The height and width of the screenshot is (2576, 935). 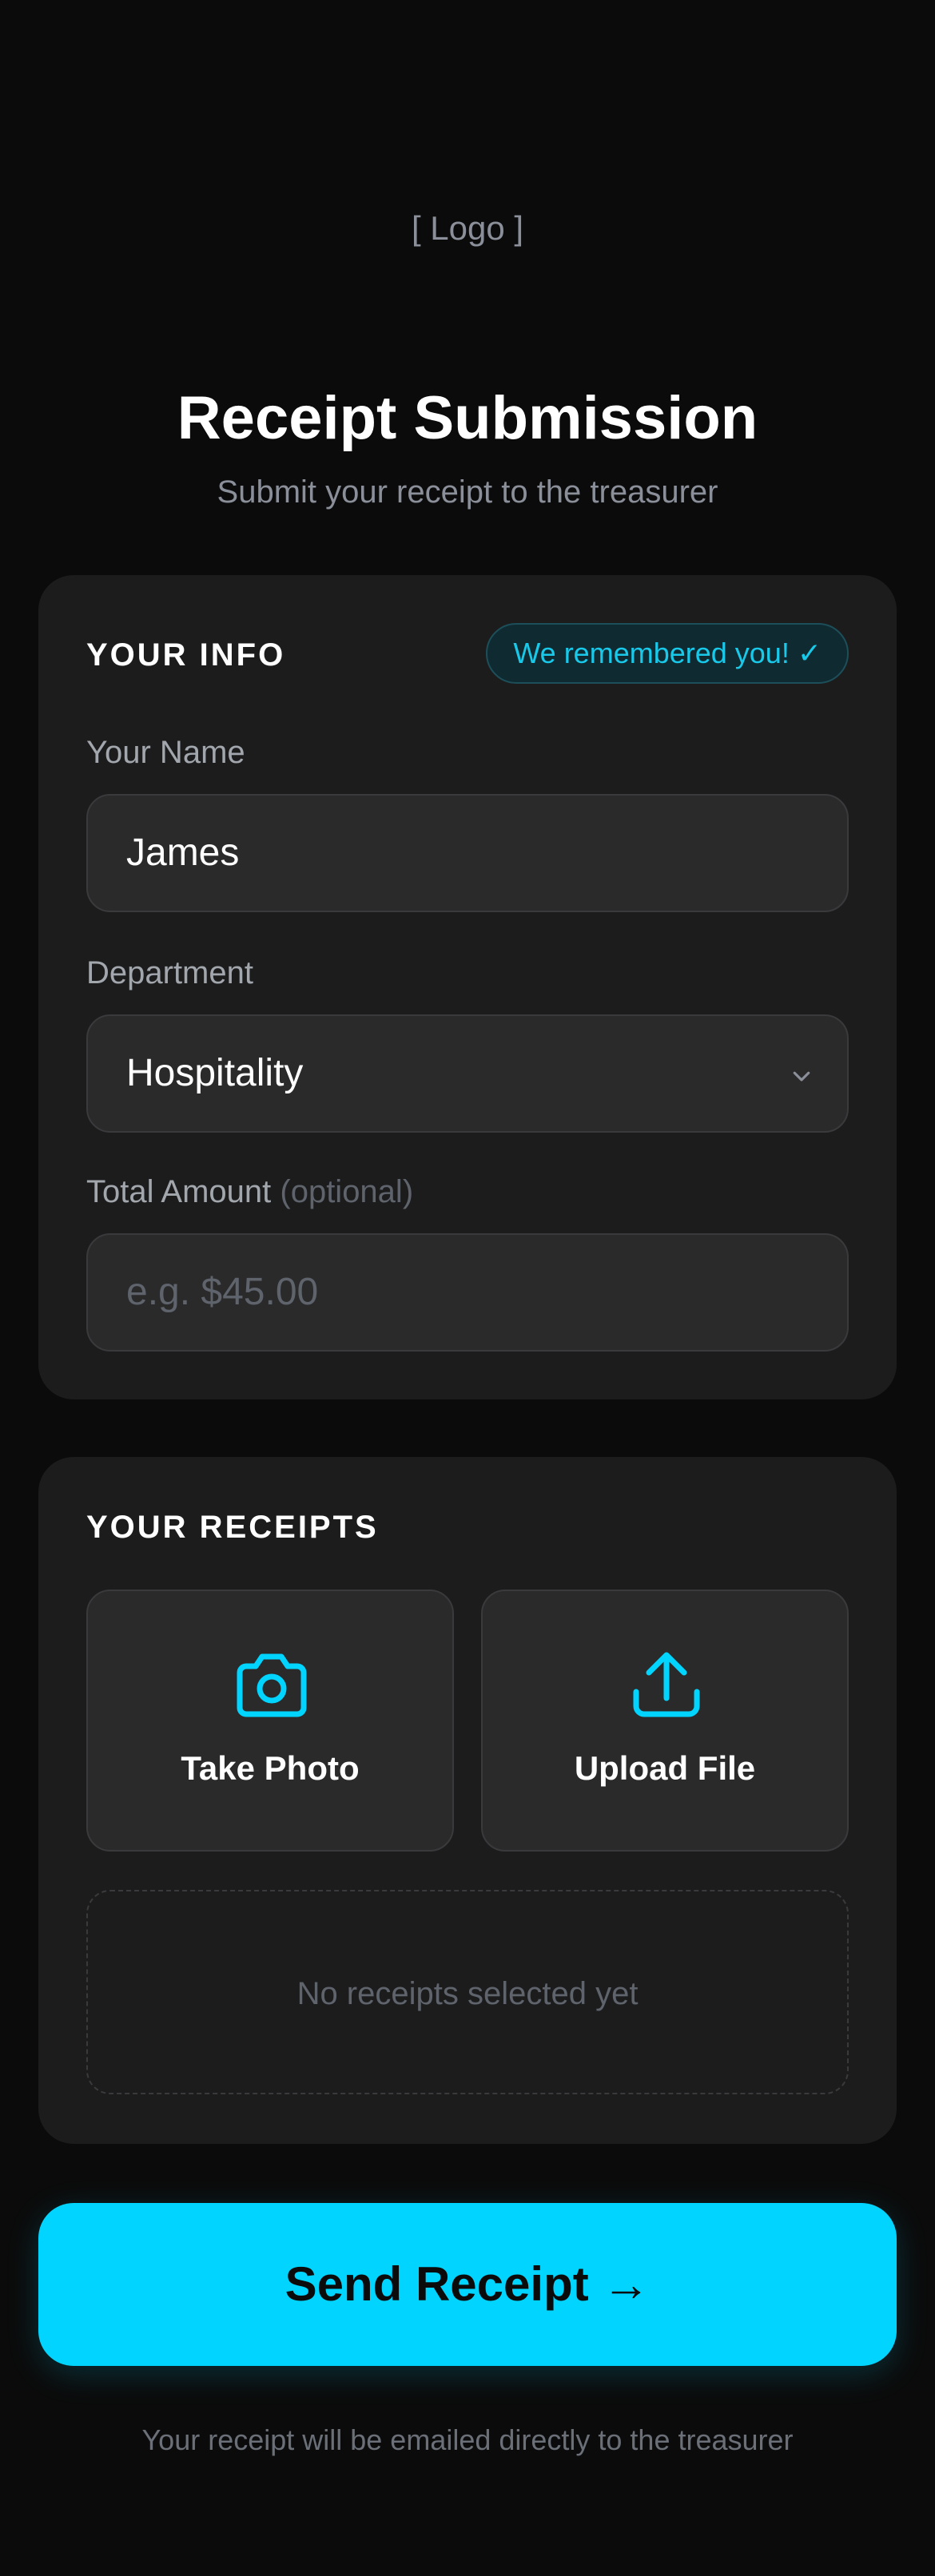 I want to click on logo-placeholder: [ Logo ], so click(x=467, y=228).